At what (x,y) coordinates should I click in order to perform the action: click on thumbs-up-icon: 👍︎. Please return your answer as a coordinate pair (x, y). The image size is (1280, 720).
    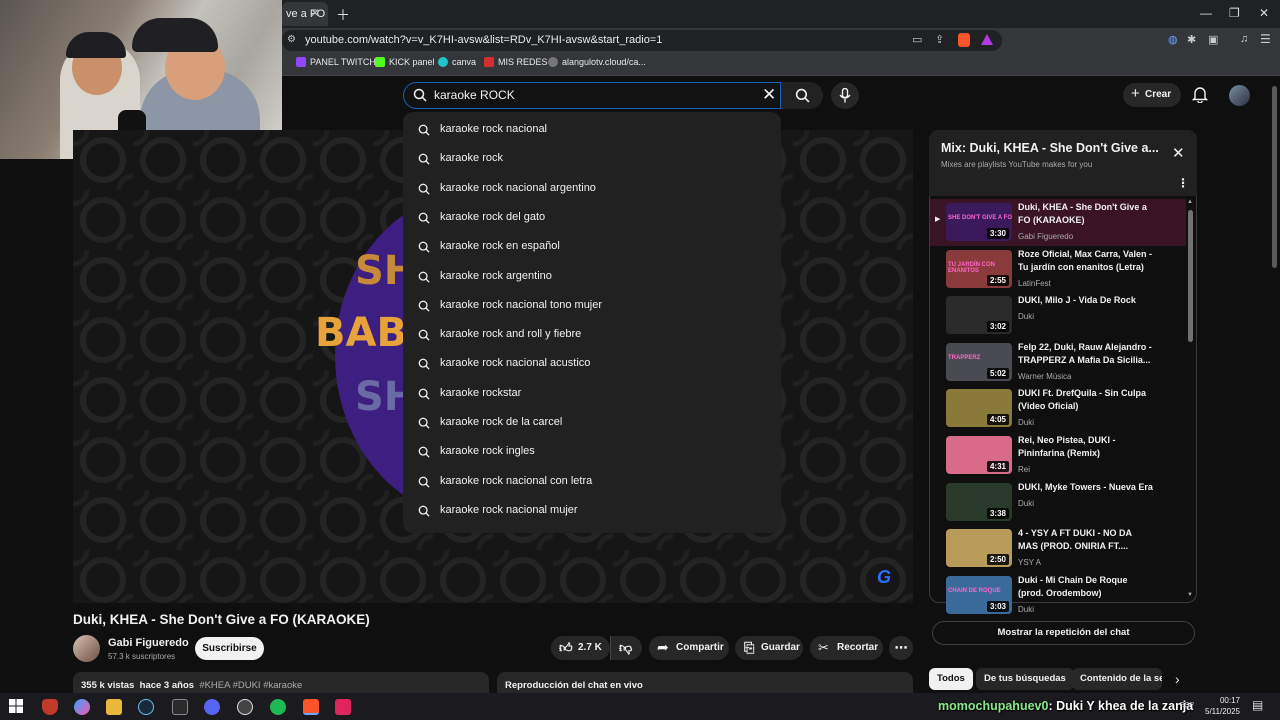
    Looking at the image, I should click on (566, 647).